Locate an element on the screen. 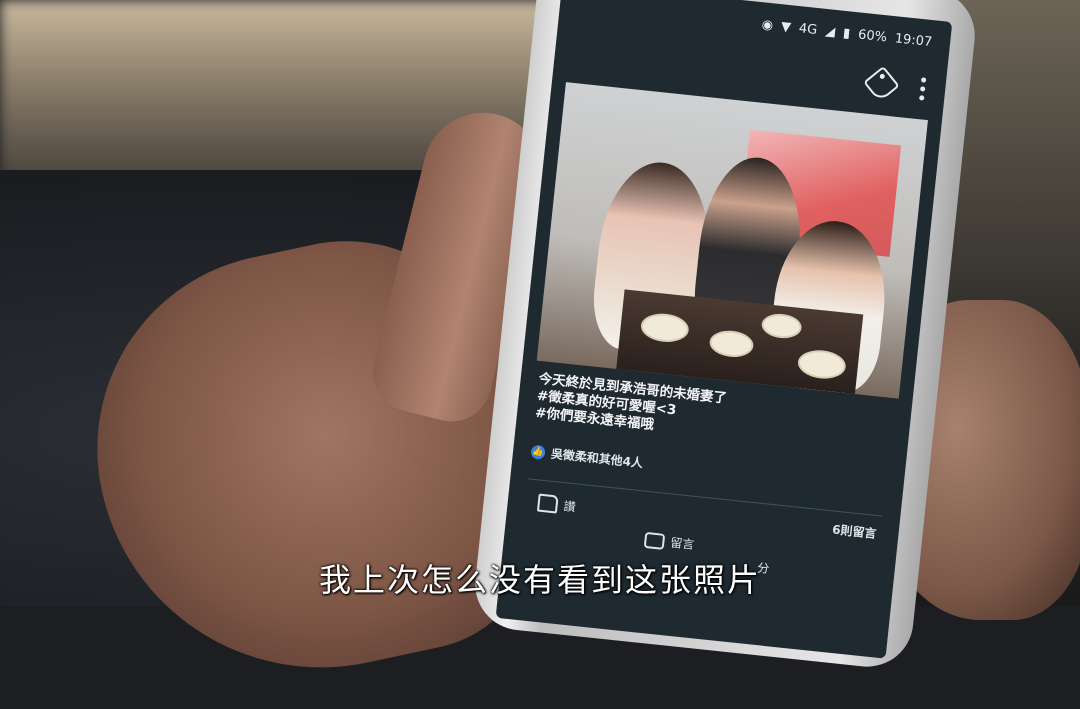 This screenshot has height=709, width=1080. post-actions: 讚 留言 分 6則留言 is located at coordinates (707, 533).